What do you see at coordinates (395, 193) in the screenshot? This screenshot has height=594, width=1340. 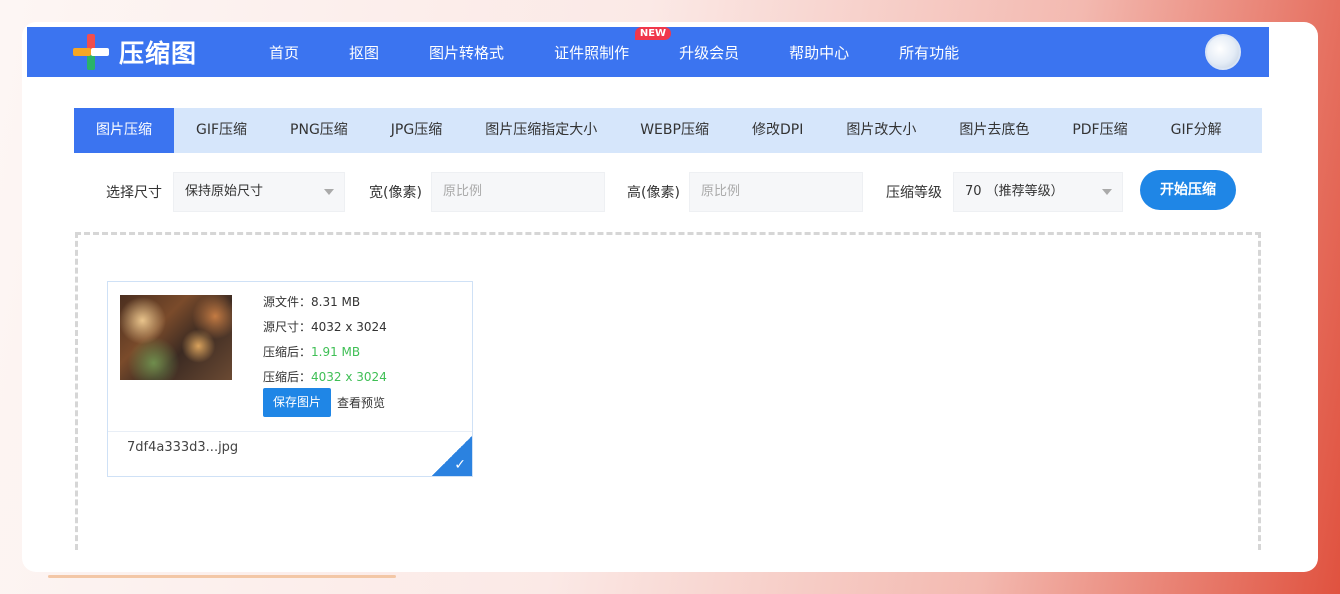 I see `width-label: 宽(像素)` at bounding box center [395, 193].